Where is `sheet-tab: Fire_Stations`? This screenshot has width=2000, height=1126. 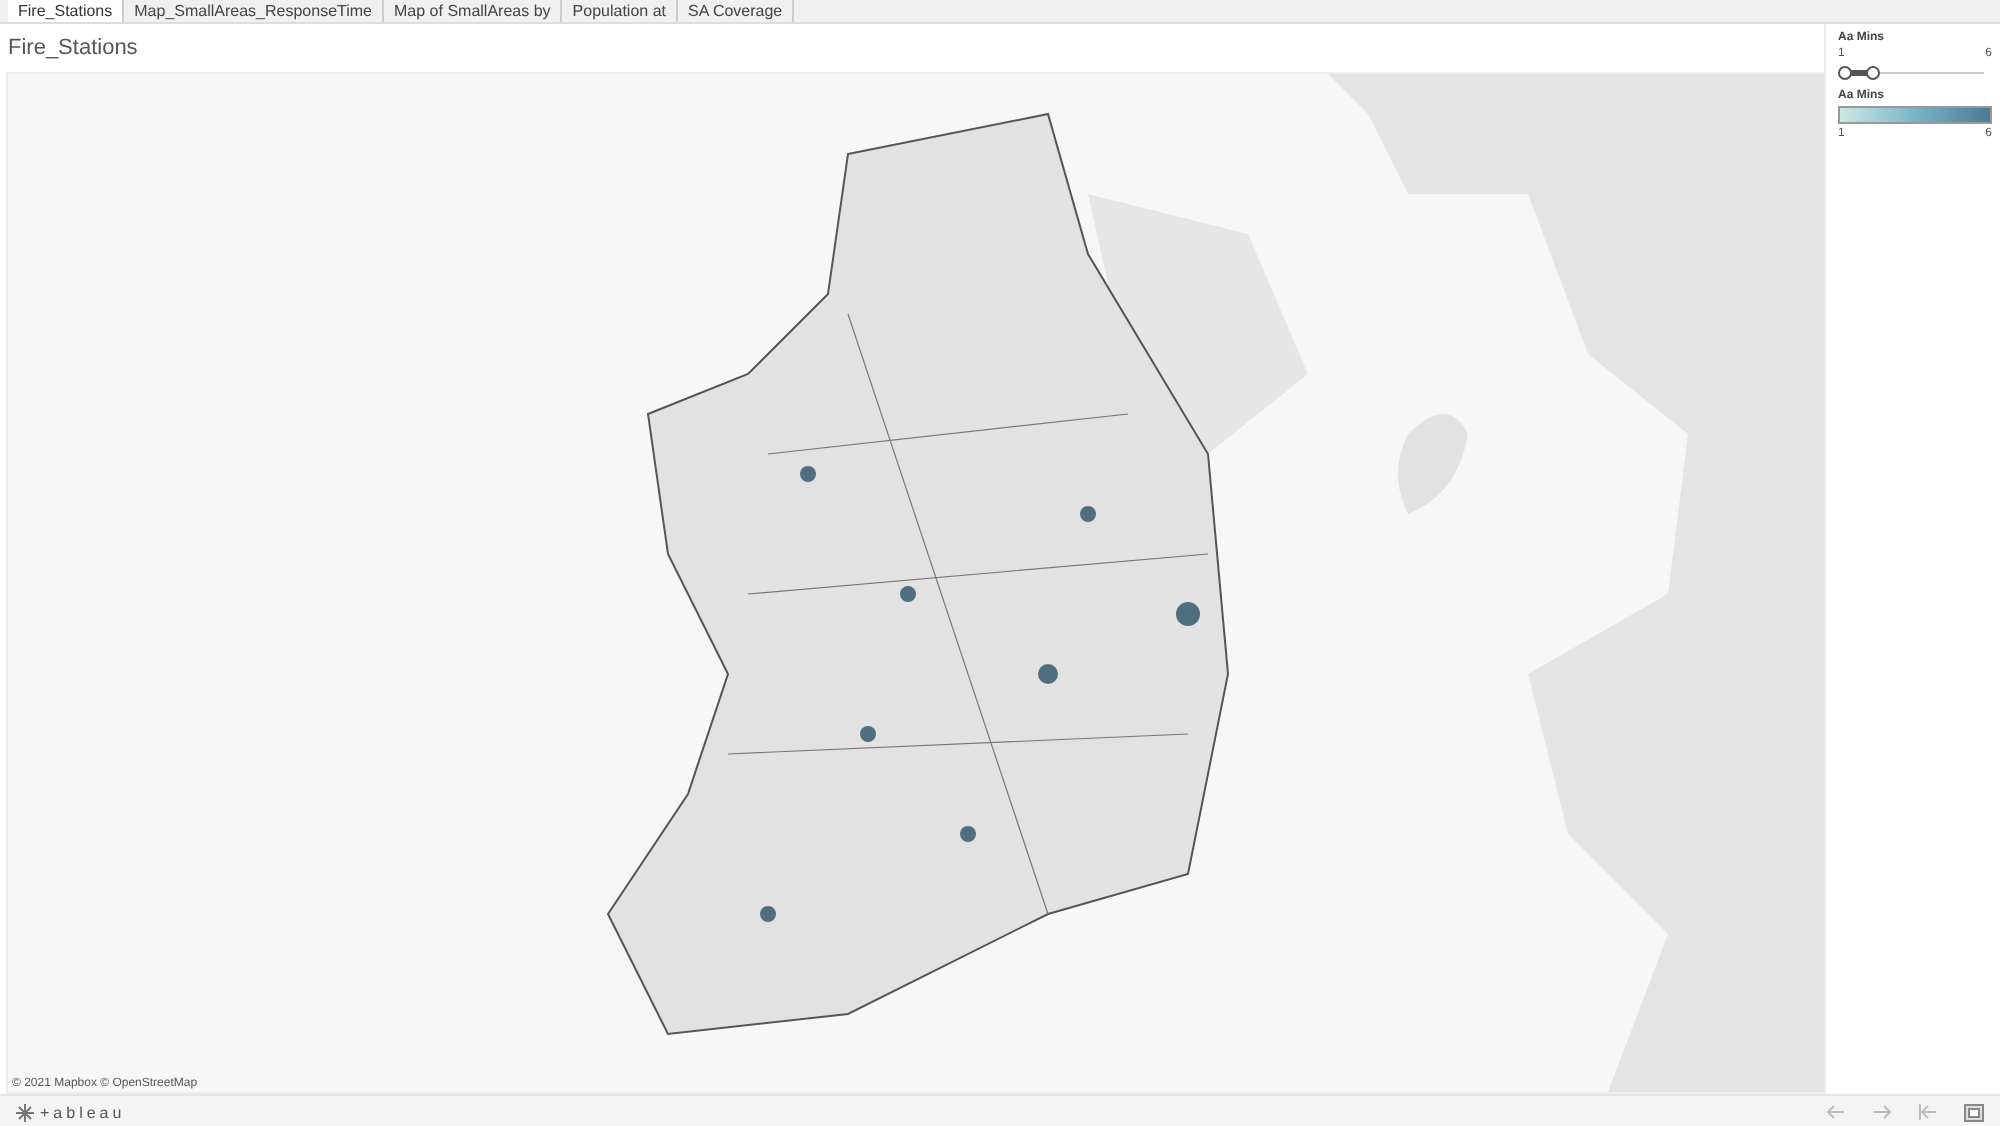 sheet-tab: Fire_Stations is located at coordinates (66, 11).